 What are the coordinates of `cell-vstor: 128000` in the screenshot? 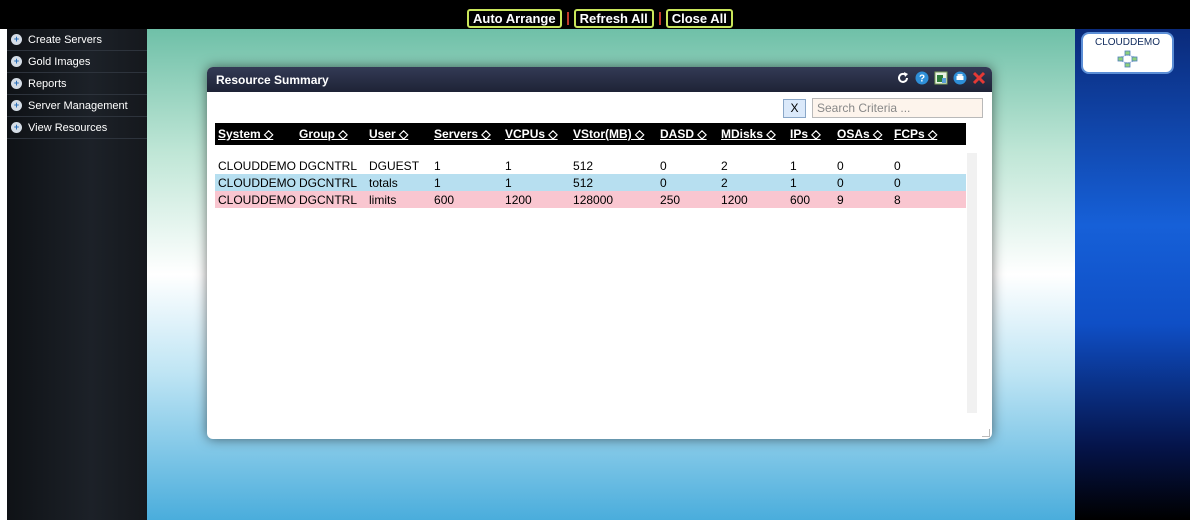 It's located at (614, 199).